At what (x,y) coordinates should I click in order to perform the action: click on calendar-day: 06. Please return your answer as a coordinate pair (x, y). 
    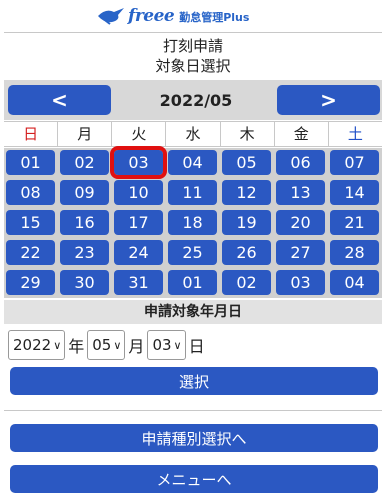
    Looking at the image, I should click on (300, 162).